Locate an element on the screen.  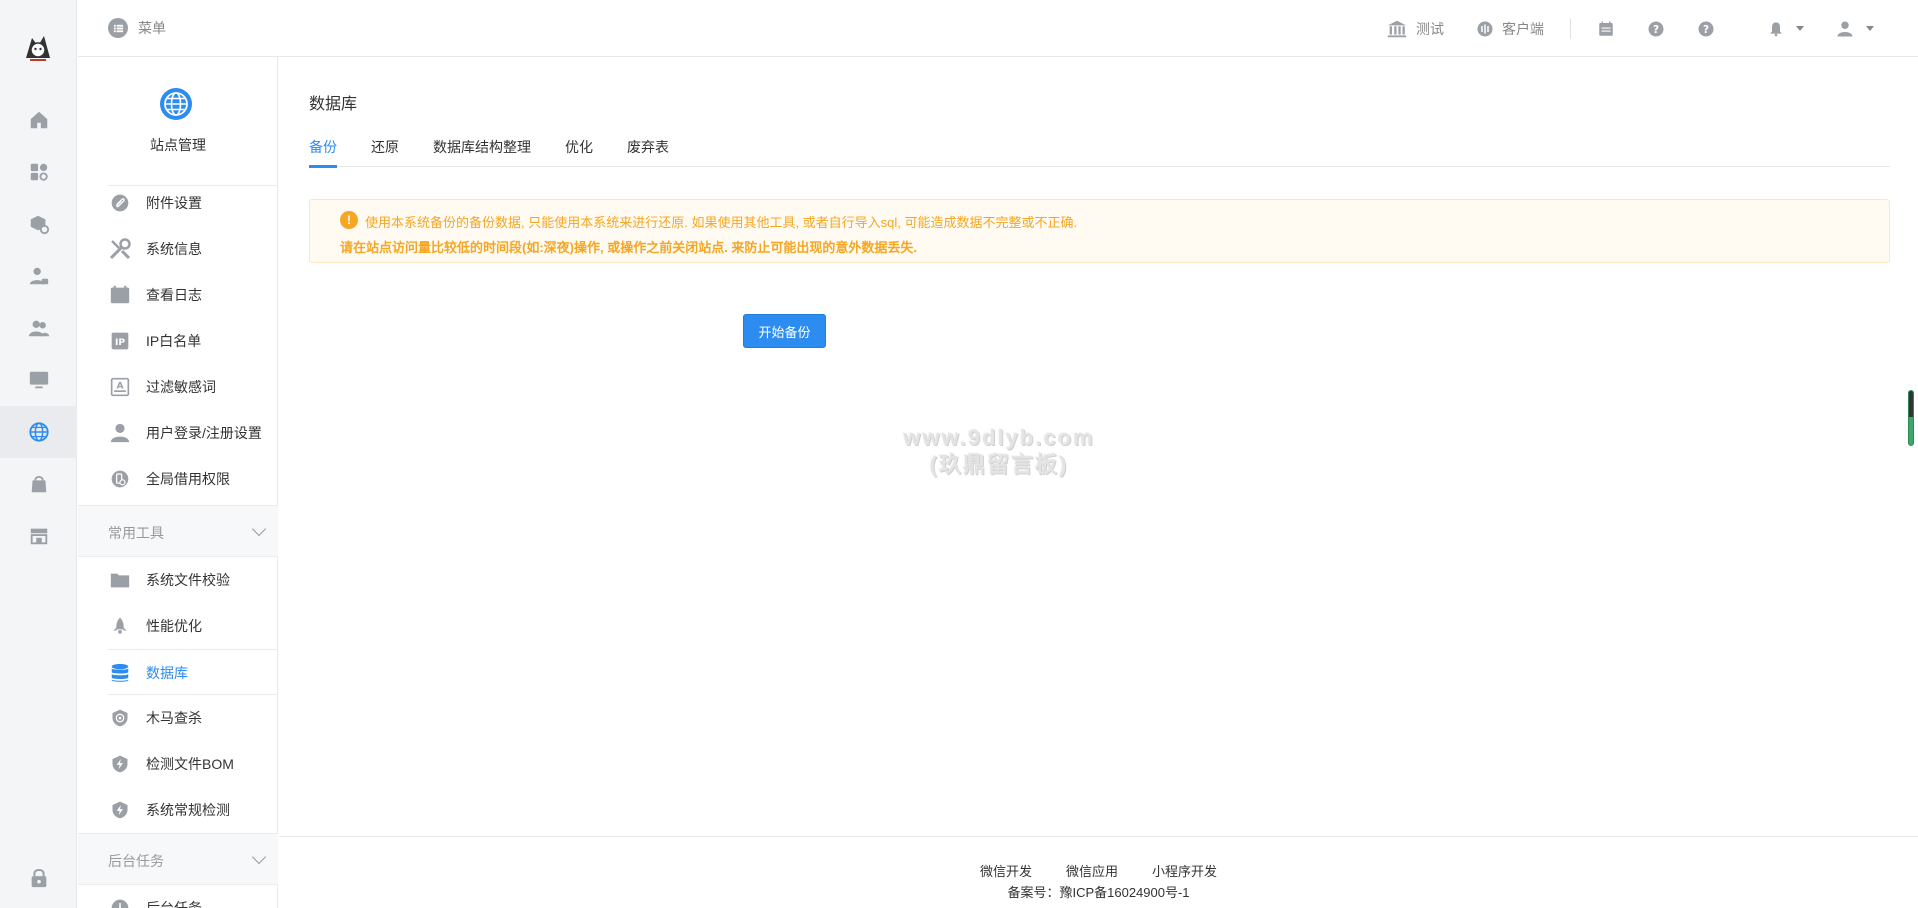
sidebar-item-database: 数据库 is located at coordinates (193, 673).